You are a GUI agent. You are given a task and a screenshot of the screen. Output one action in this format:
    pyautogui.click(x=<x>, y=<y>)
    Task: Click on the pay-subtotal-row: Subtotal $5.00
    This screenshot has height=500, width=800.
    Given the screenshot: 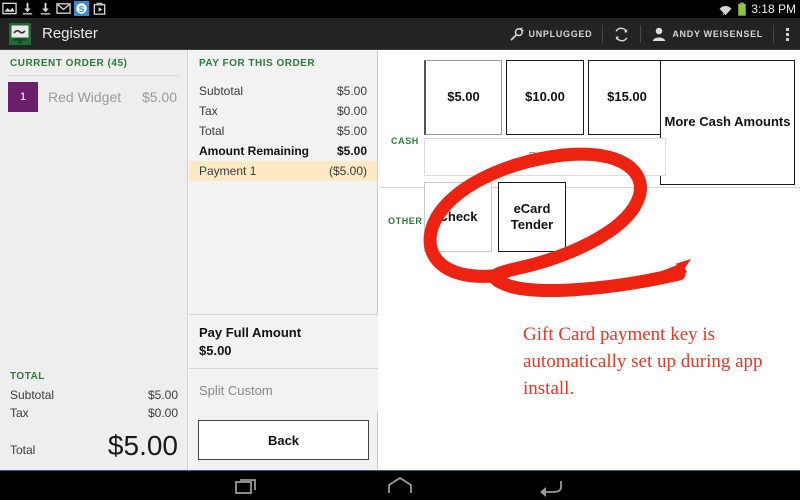 What is the action you would take?
    pyautogui.click(x=283, y=91)
    